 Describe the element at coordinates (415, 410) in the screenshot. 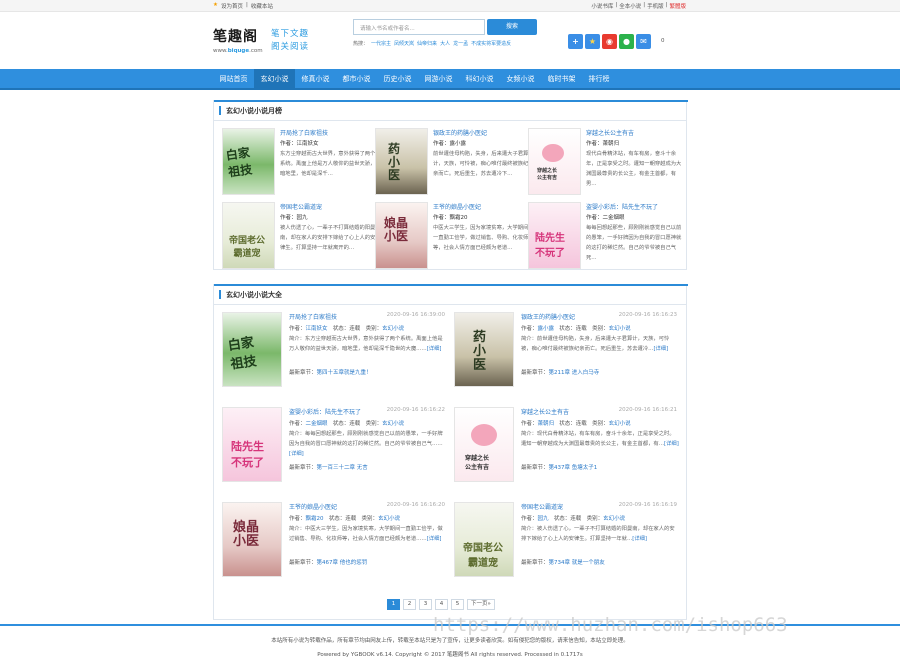

I see `update-time: 2020-09-16 16:16:22` at that location.